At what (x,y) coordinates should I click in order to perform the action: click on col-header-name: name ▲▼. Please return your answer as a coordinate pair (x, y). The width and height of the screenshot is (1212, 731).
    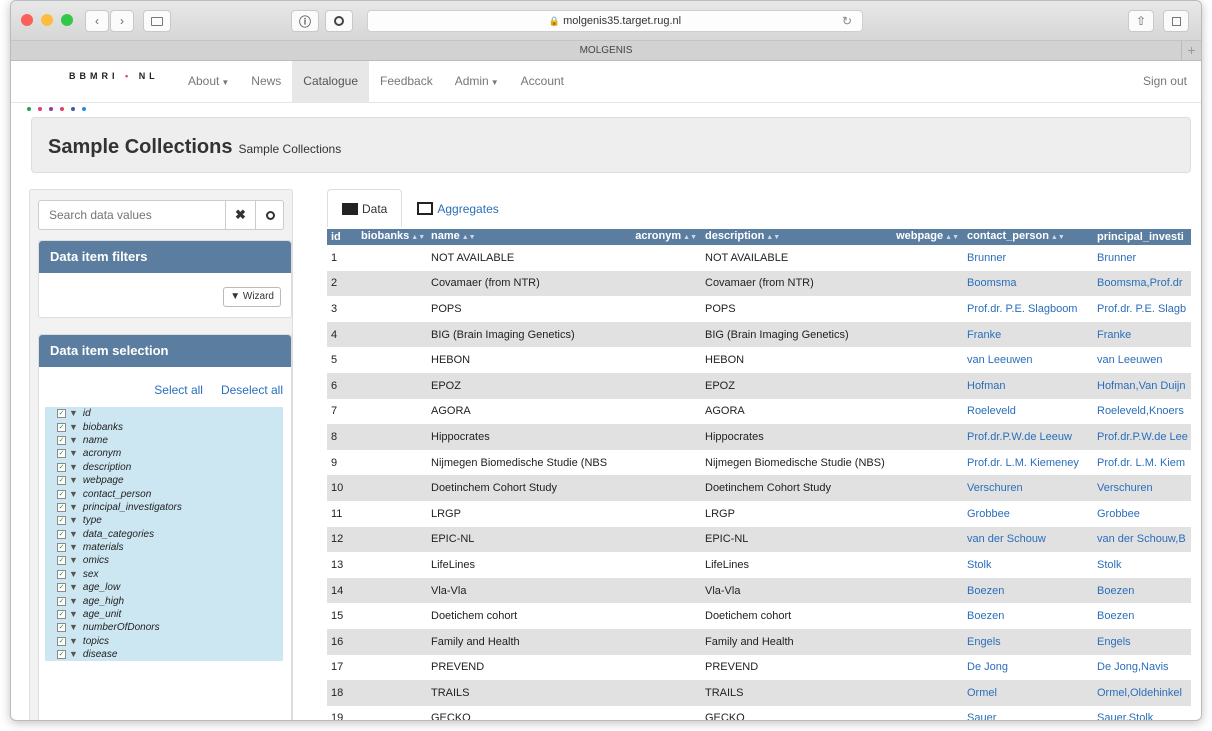
    Looking at the image, I should click on (517, 237).